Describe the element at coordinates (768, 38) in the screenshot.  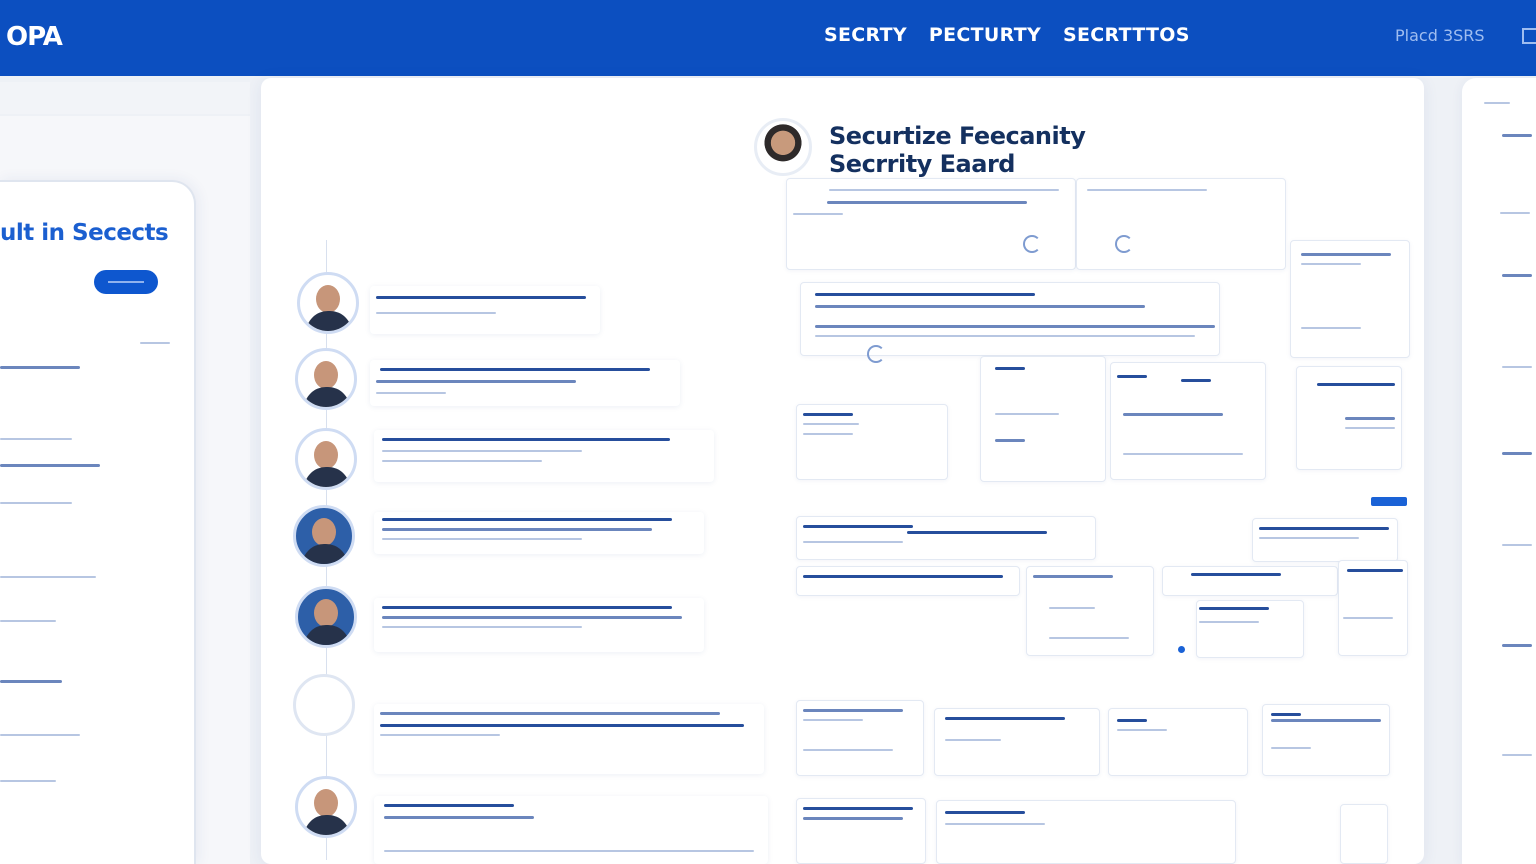
I see `top-header: OPA SECRTY PECTURTY SECRTTTOS Placd 3SRS` at that location.